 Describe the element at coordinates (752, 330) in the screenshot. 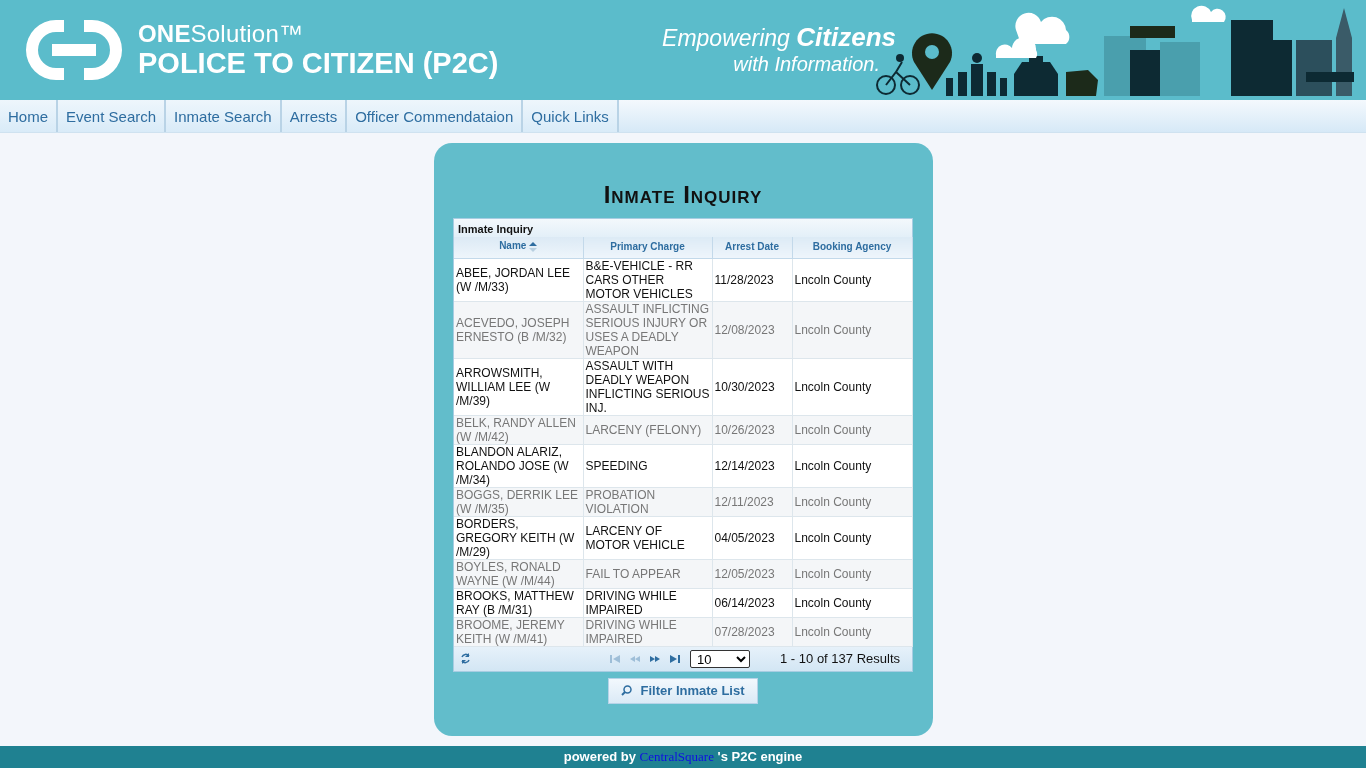

I see `date-cell: 12/08/2023` at that location.